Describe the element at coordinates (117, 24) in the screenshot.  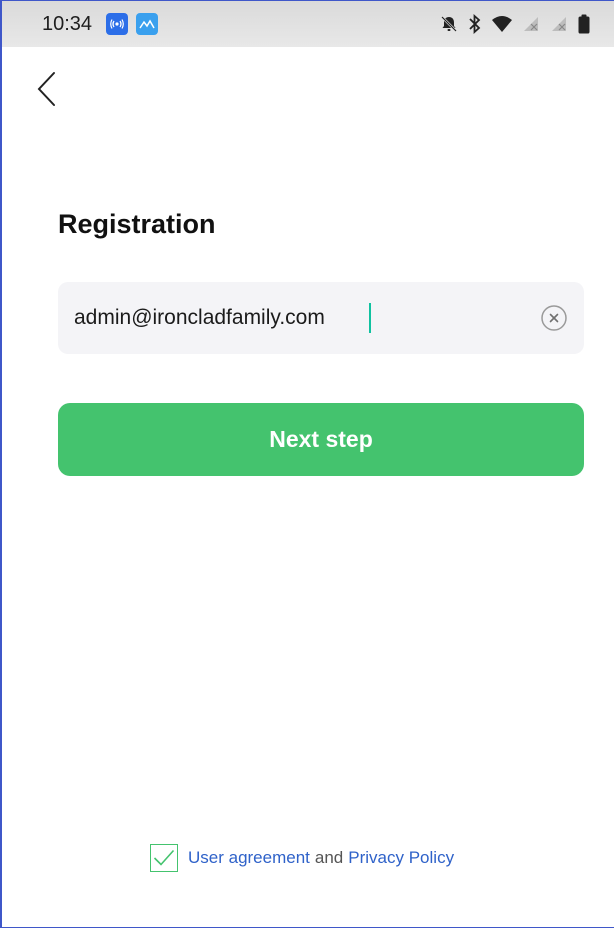
I see `broadcast-notification-icon` at that location.